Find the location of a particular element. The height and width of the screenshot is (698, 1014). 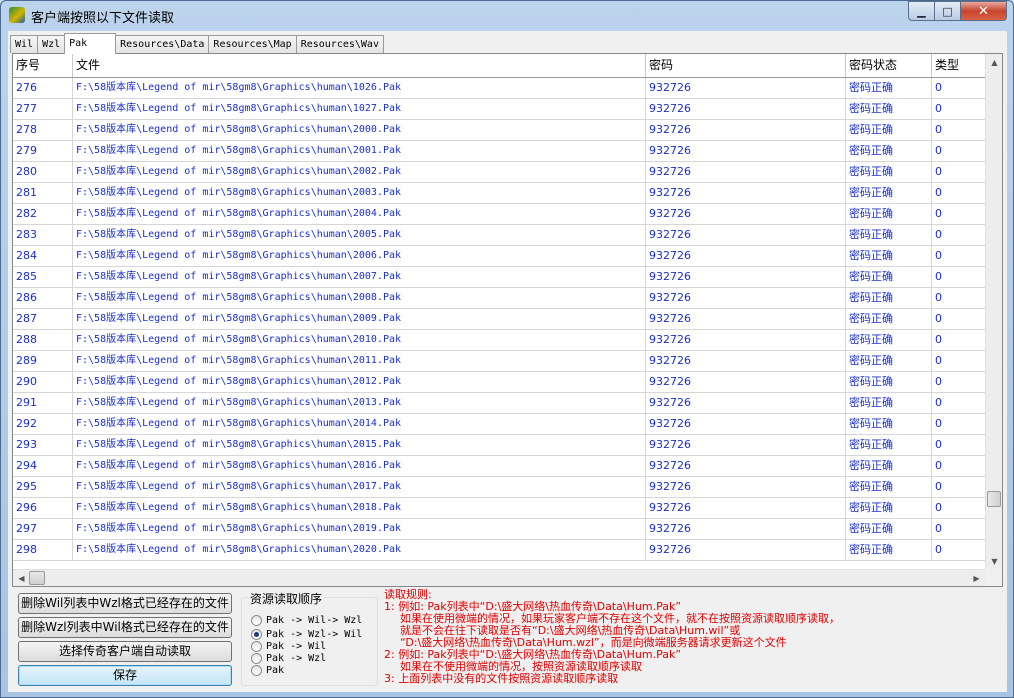

tab-resources-map: Resources\Map is located at coordinates (252, 44).